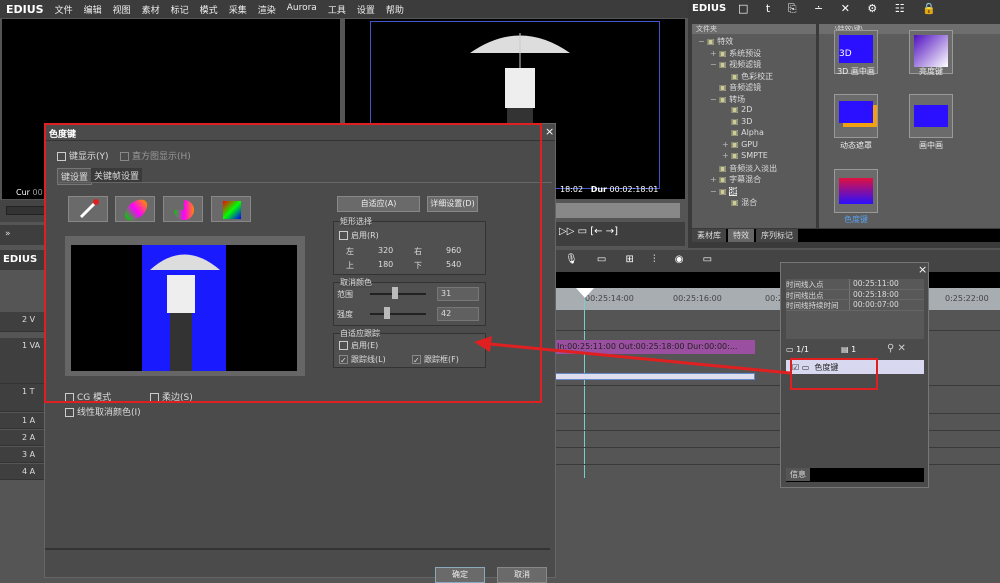  Describe the element at coordinates (183, 209) in the screenshot. I see `hue-sector-icon` at that location.